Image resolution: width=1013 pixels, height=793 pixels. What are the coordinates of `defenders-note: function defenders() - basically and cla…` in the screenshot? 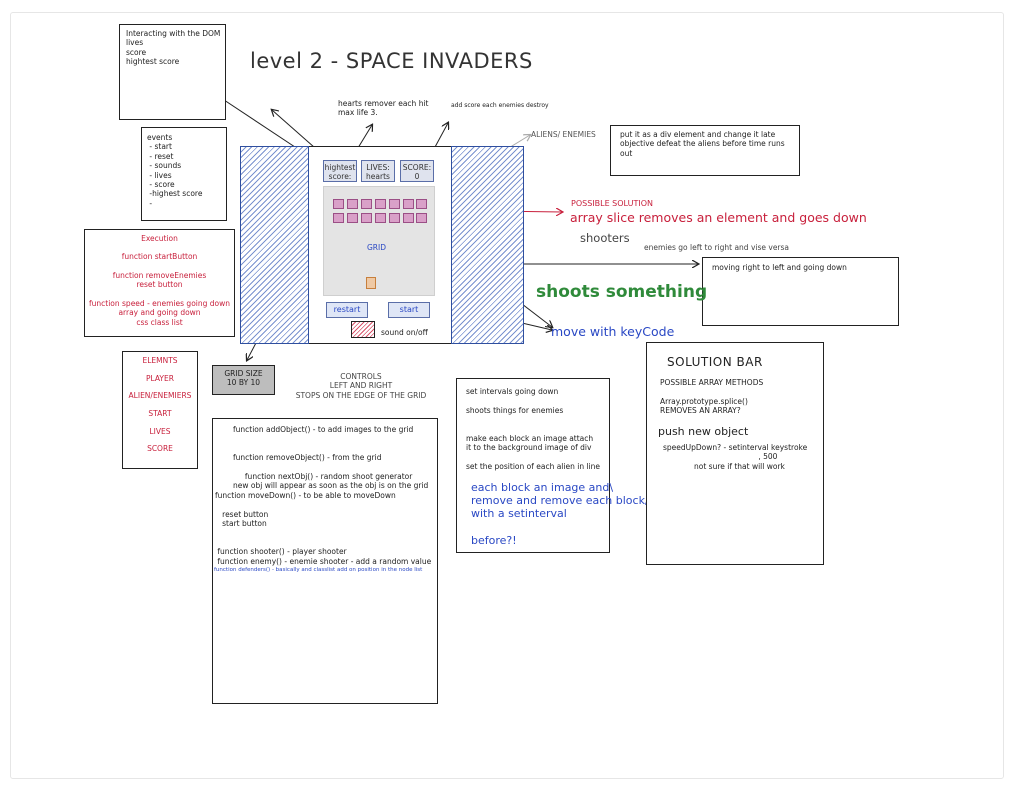 It's located at (318, 570).